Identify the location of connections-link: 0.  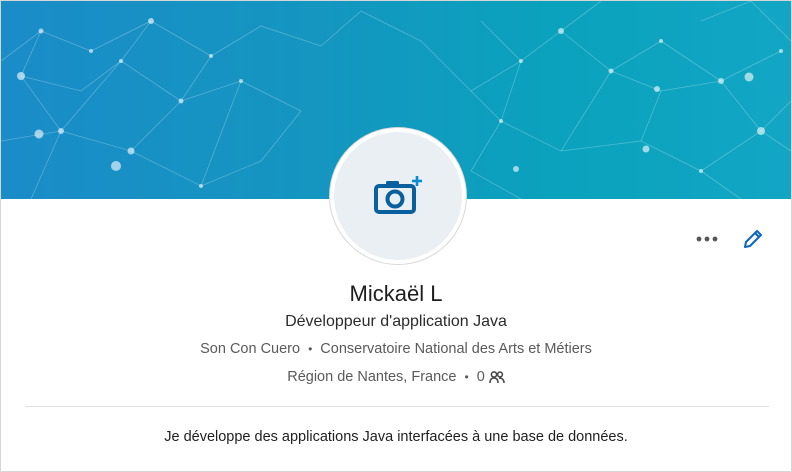
(491, 377).